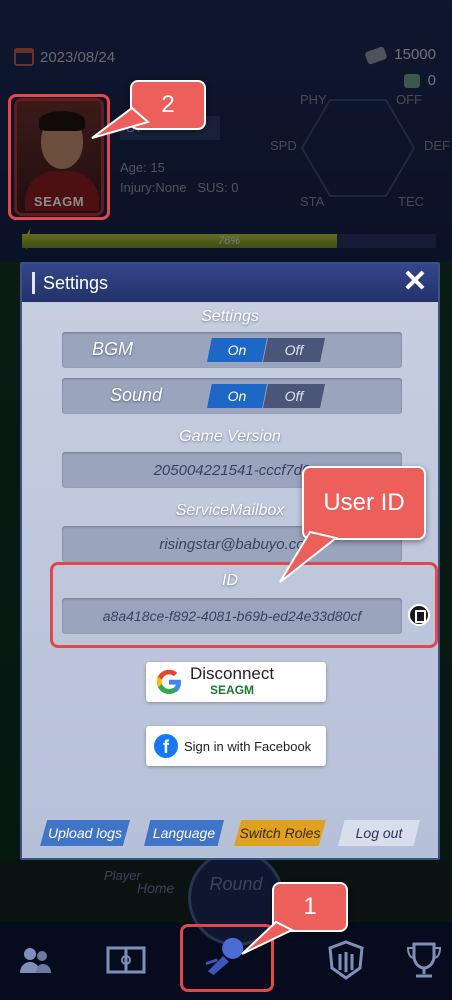 Image resolution: width=452 pixels, height=1000 pixels. What do you see at coordinates (166, 746) in the screenshot?
I see `facebook-icon: f` at bounding box center [166, 746].